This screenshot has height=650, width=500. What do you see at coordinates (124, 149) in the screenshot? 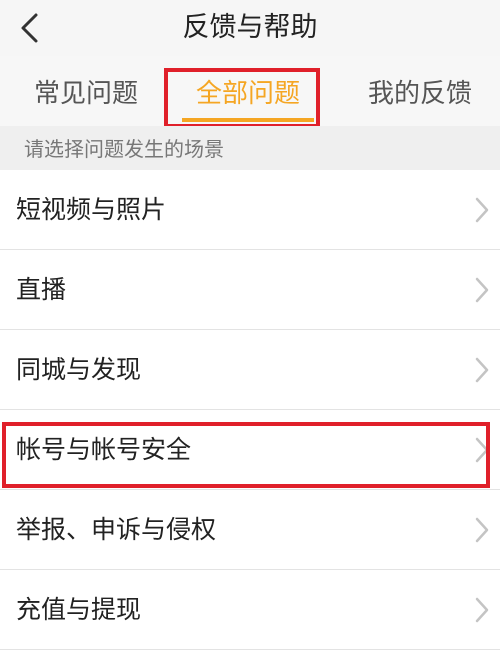
I see `section-label-text: 请选择问题发生的场景` at bounding box center [124, 149].